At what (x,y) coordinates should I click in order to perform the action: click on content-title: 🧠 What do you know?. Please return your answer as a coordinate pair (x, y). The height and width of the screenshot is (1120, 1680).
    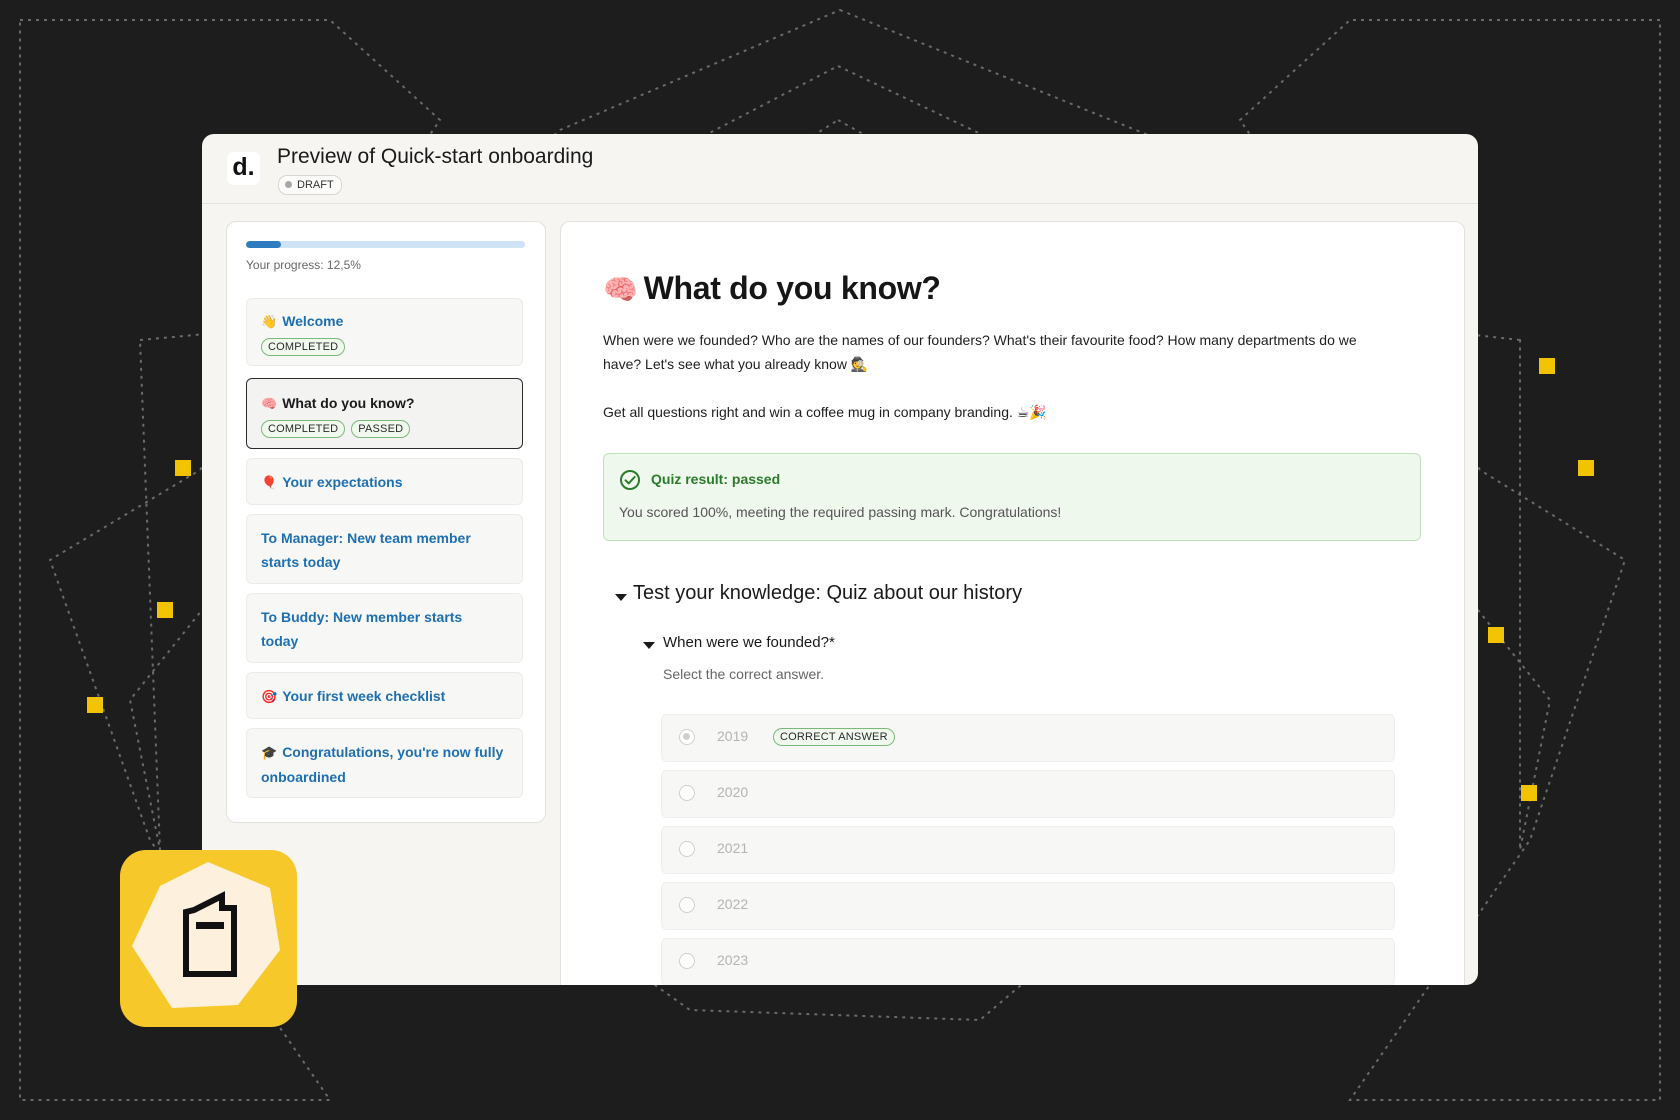
    Looking at the image, I should click on (772, 288).